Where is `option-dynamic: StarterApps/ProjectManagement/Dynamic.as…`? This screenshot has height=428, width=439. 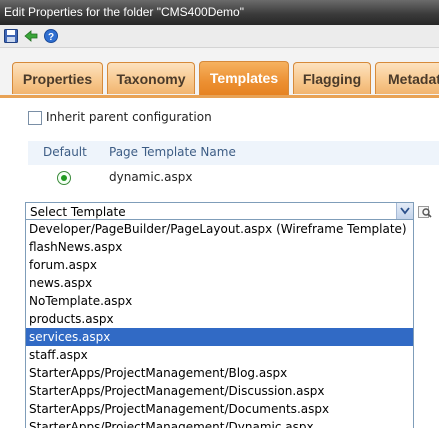 option-dynamic: StarterApps/ProjectManagement/Dynamic.as… is located at coordinates (219, 423).